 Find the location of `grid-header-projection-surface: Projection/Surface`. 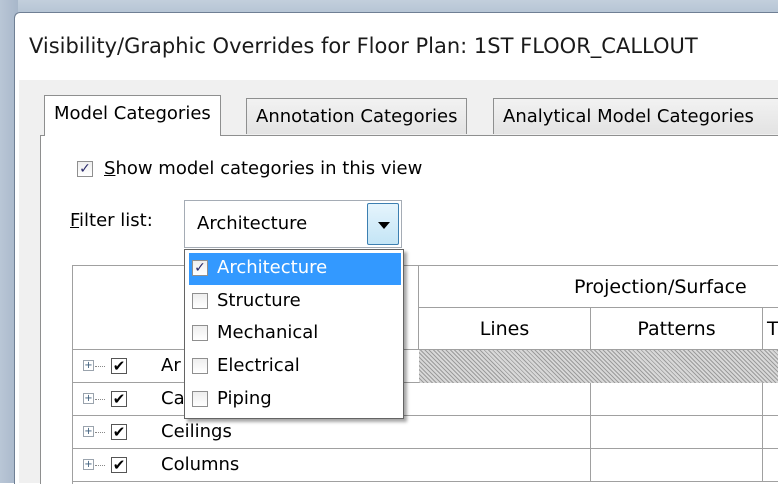

grid-header-projection-surface: Projection/Surface is located at coordinates (598, 287).